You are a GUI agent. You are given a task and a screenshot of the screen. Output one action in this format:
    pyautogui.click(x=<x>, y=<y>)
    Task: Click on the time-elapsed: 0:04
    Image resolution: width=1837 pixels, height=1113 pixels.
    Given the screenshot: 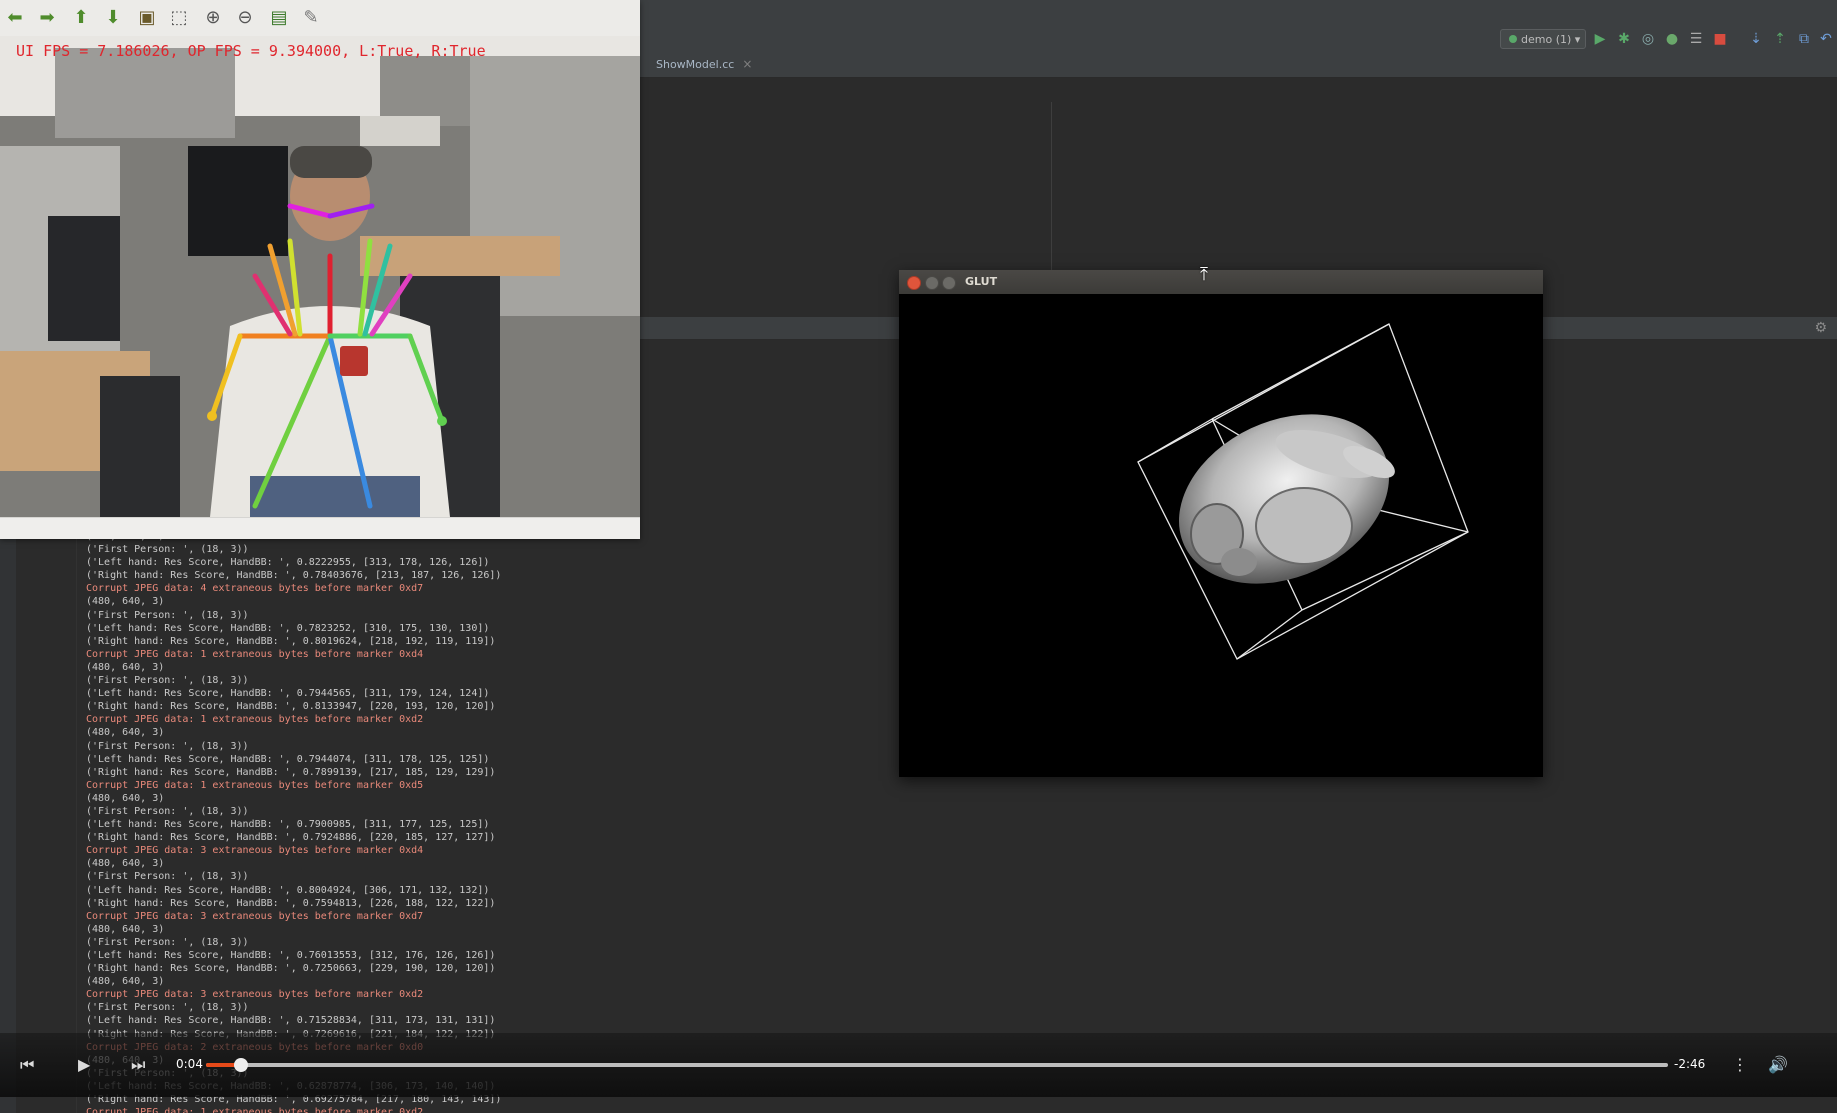 What is the action you would take?
    pyautogui.click(x=189, y=1064)
    